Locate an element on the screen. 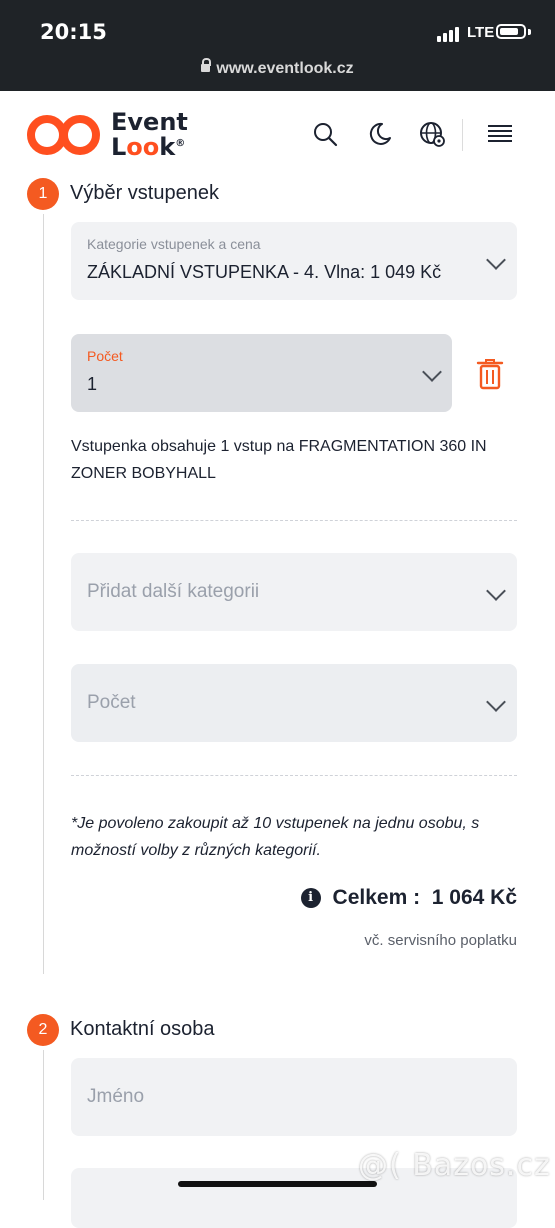 This screenshot has width=555, height=1228. total-price: i Celkem : 1 064 Kč is located at coordinates (408, 898).